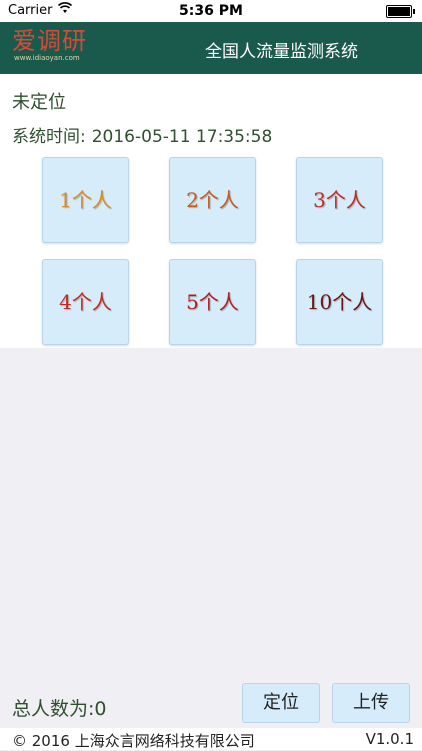 The image size is (422, 751). What do you see at coordinates (85, 200) in the screenshot?
I see `people-button-1: 1个人` at bounding box center [85, 200].